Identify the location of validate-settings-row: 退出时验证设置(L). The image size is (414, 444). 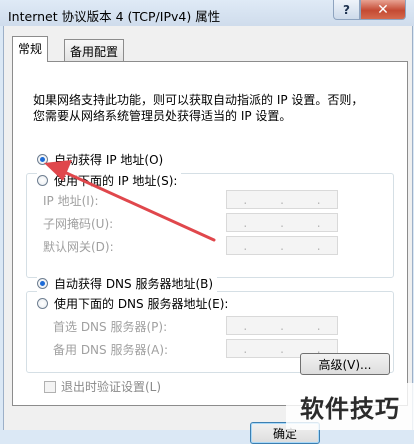
(102, 386).